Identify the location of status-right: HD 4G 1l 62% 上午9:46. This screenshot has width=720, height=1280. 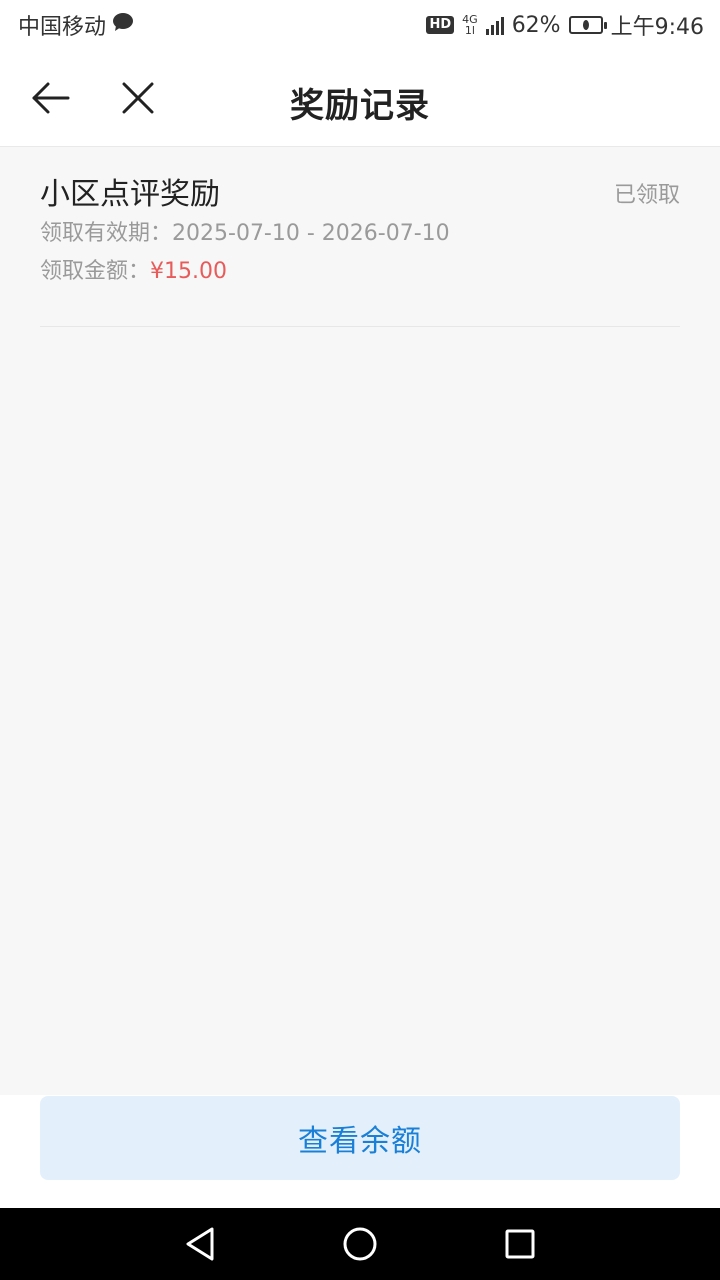
(565, 25).